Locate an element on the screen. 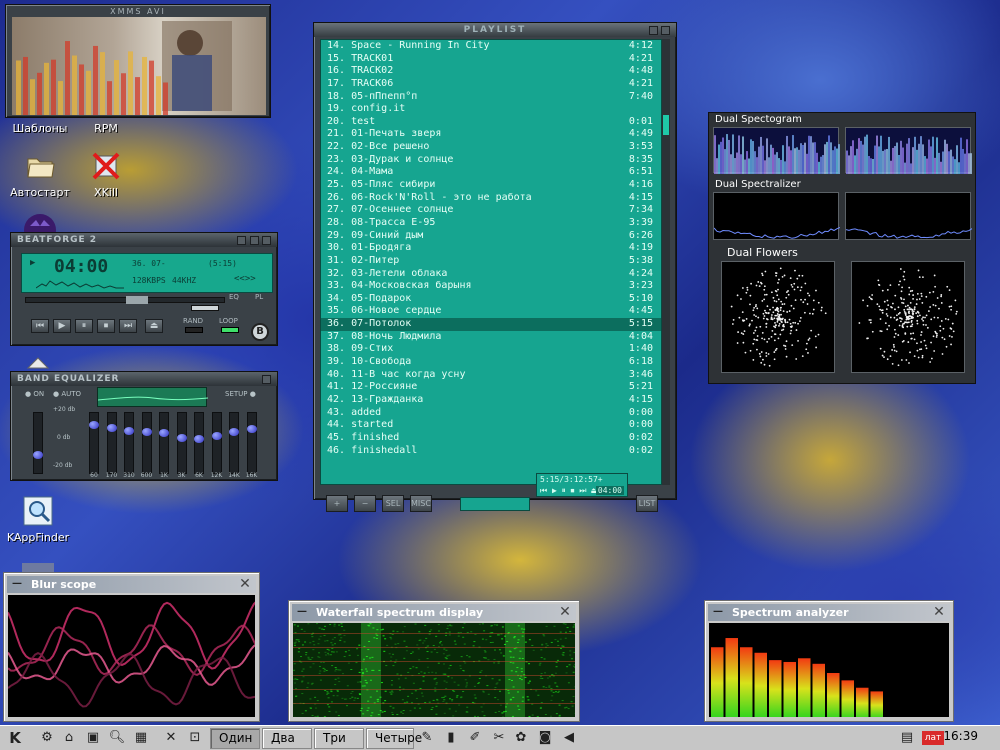 This screenshot has width=1000, height=750. playlist-search-box is located at coordinates (495, 504).